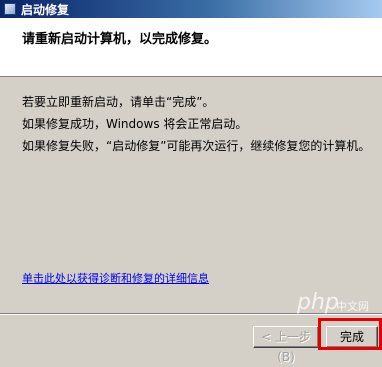 Image resolution: width=382 pixels, height=367 pixels. What do you see at coordinates (352, 306) in the screenshot?
I see `watermark-subtext: 中文网` at bounding box center [352, 306].